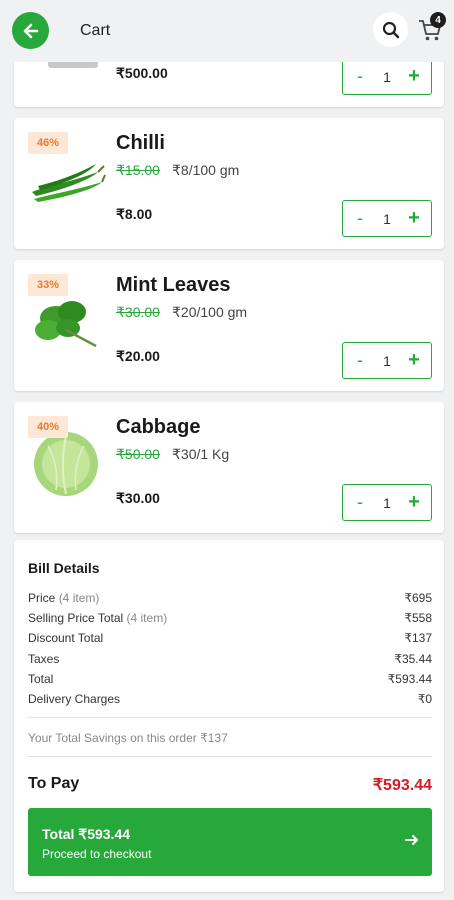 The height and width of the screenshot is (900, 454). Describe the element at coordinates (138, 170) in the screenshot. I see `mrp-price: ₹15.00` at that location.